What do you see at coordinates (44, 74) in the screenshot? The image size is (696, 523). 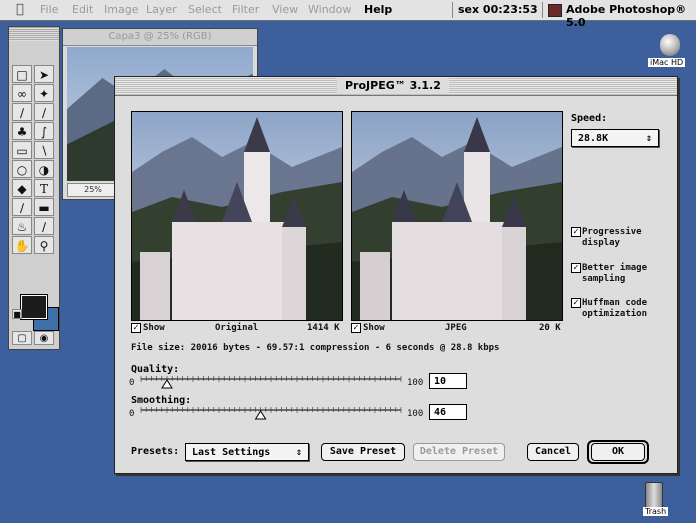 I see `move-tool-icon: ➤` at bounding box center [44, 74].